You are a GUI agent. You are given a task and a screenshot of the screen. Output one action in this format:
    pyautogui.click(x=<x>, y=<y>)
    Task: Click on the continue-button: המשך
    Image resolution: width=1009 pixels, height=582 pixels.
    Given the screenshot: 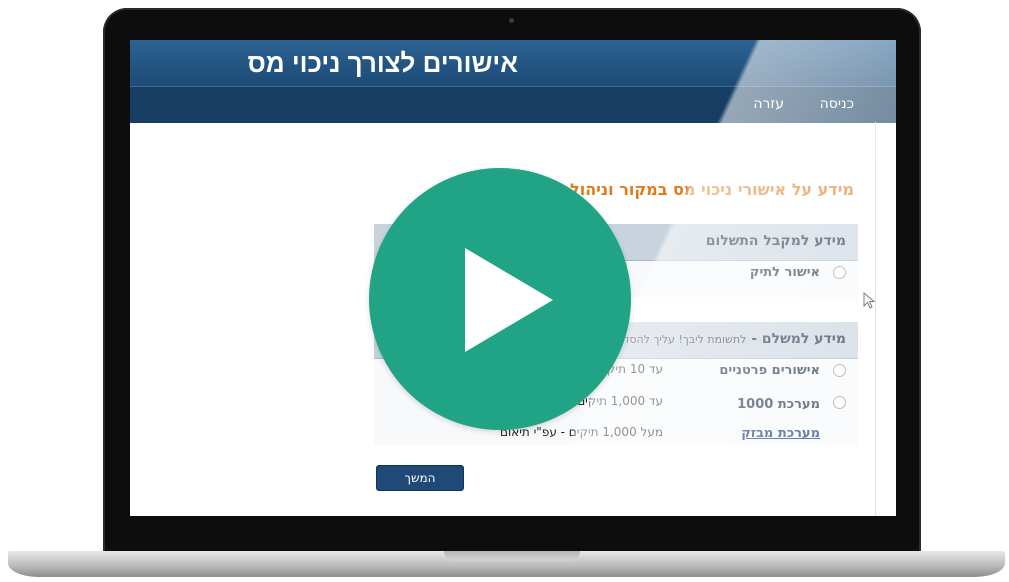 What is the action you would take?
    pyautogui.click(x=420, y=478)
    